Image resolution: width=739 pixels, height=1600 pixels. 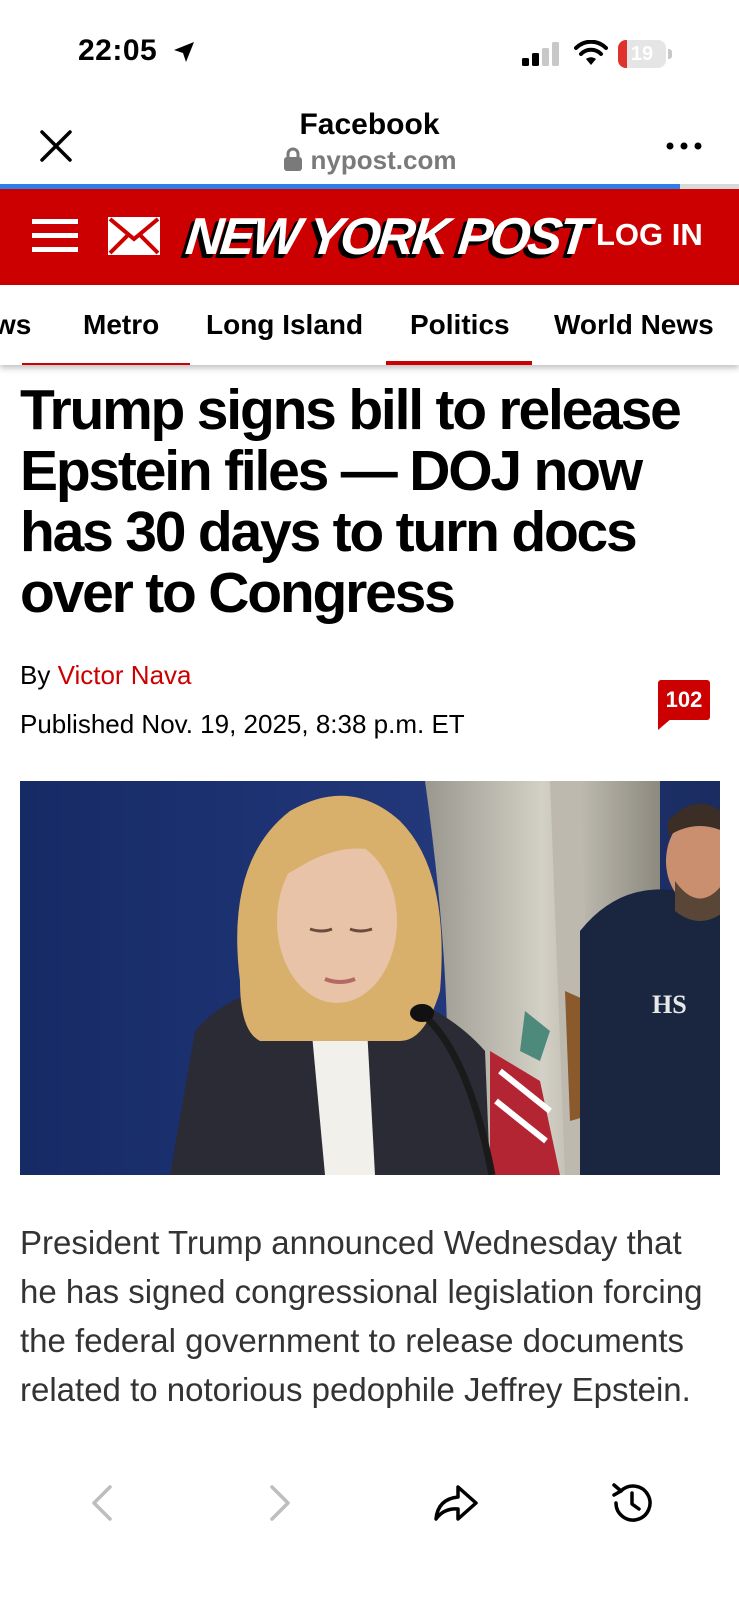 I want to click on signal-icon, so click(x=540, y=54).